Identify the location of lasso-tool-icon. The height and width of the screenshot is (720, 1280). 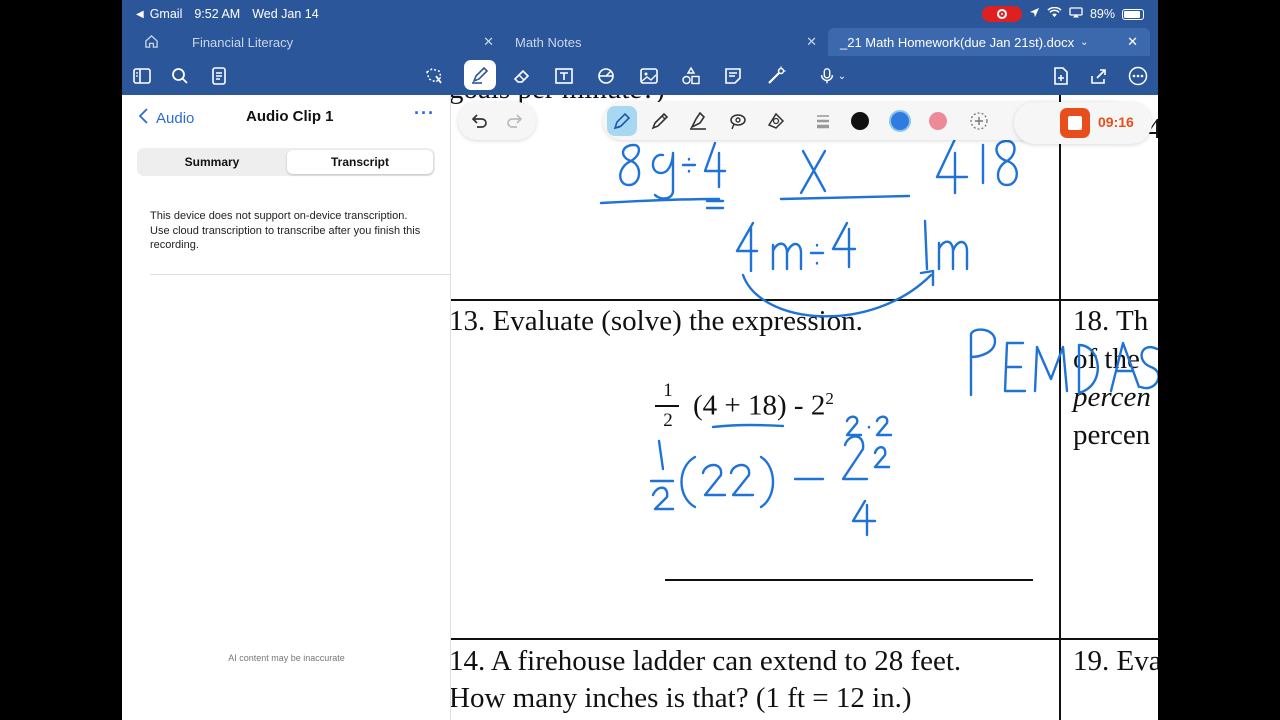
(738, 121).